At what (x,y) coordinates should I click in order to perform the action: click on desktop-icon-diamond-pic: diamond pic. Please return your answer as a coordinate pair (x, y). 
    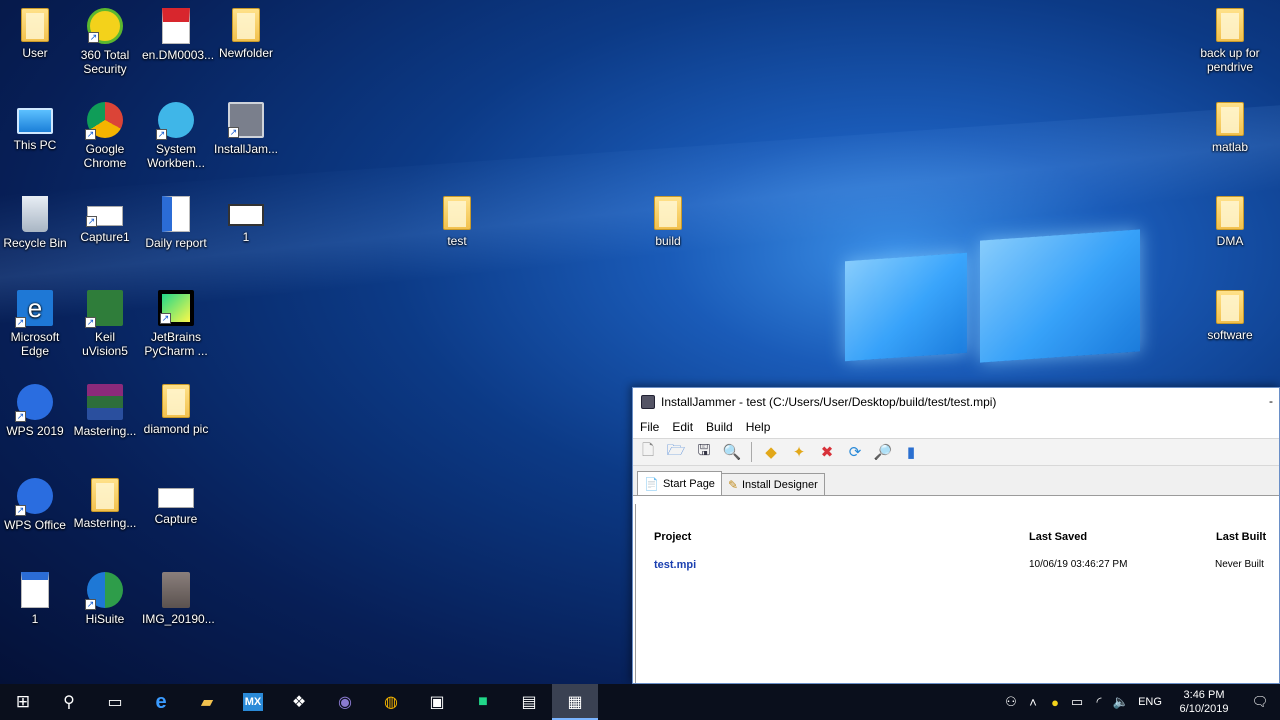
    Looking at the image, I should click on (176, 410).